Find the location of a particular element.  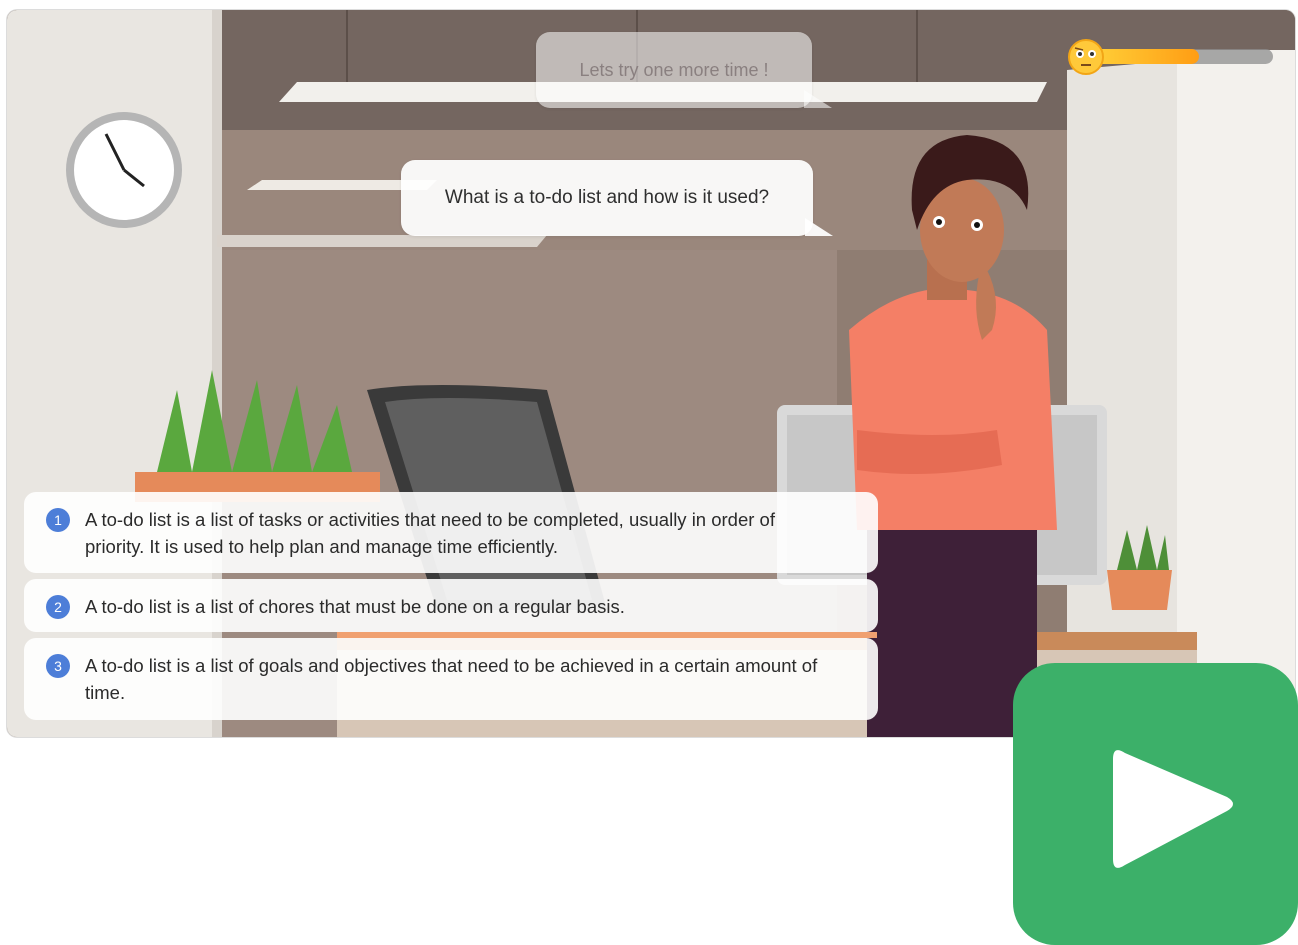

question-bubble: What is a to-do list and how is it used? is located at coordinates (617, 198).